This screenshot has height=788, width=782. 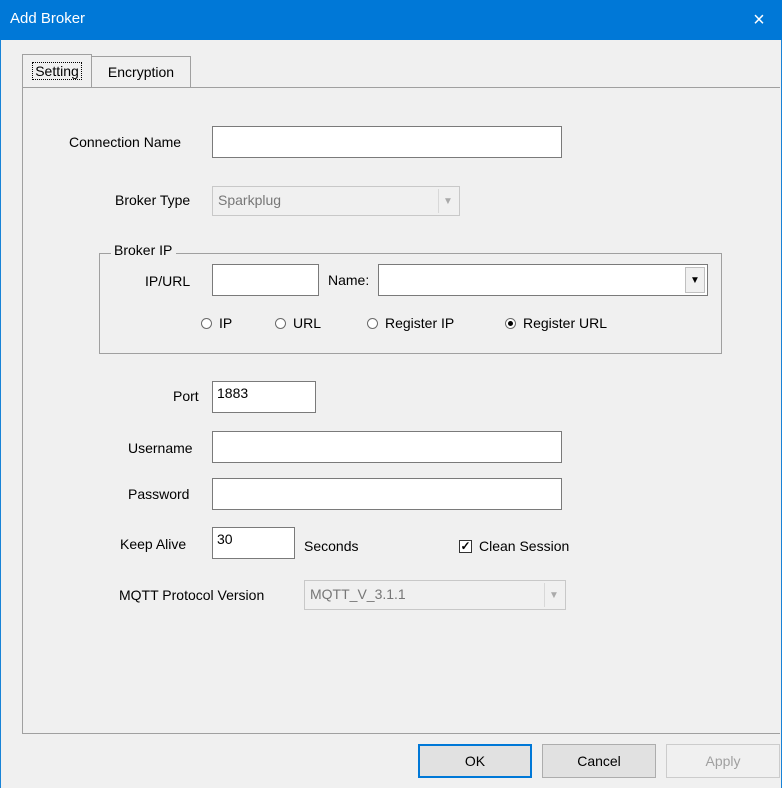 I want to click on ip-url-field, so click(x=265, y=280).